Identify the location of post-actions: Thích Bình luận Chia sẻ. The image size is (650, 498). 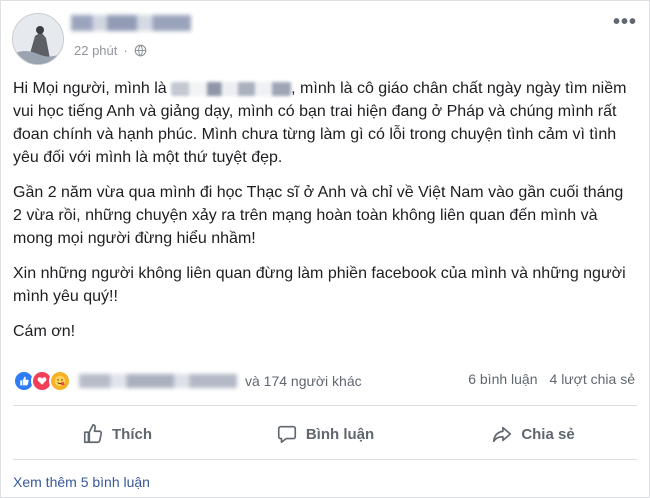
(325, 434).